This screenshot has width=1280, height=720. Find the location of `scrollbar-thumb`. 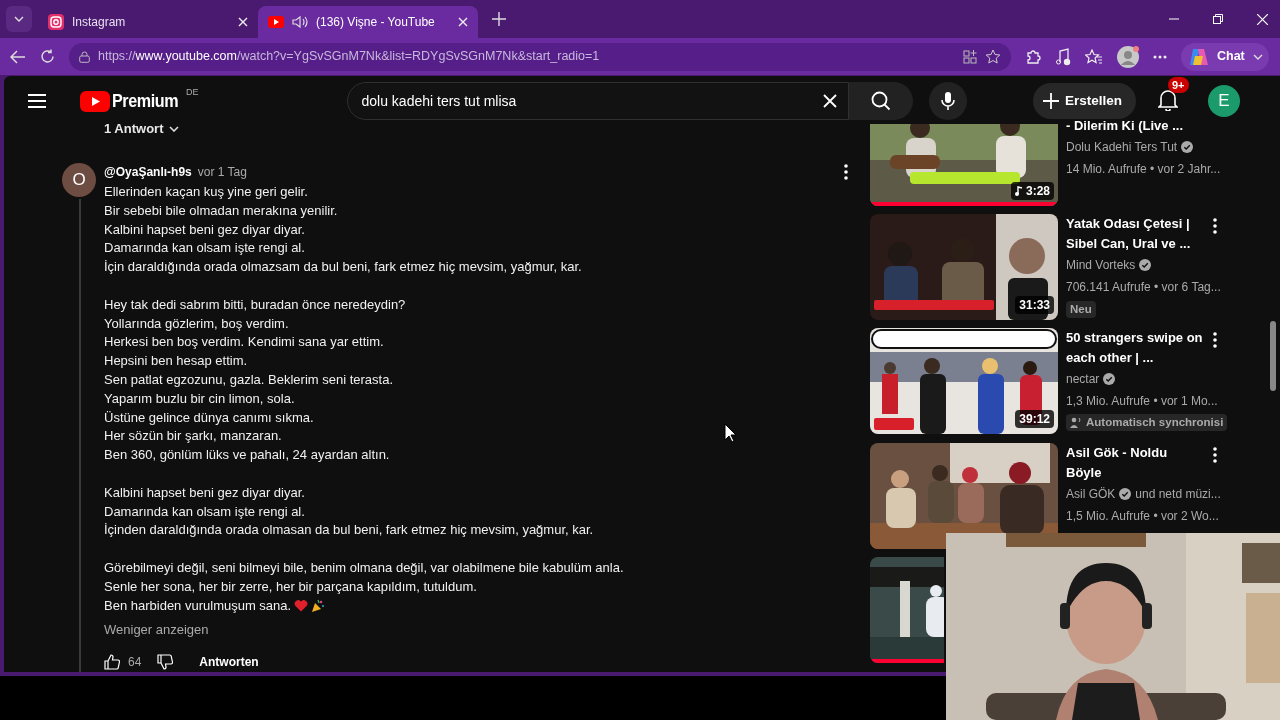

scrollbar-thumb is located at coordinates (1273, 356).